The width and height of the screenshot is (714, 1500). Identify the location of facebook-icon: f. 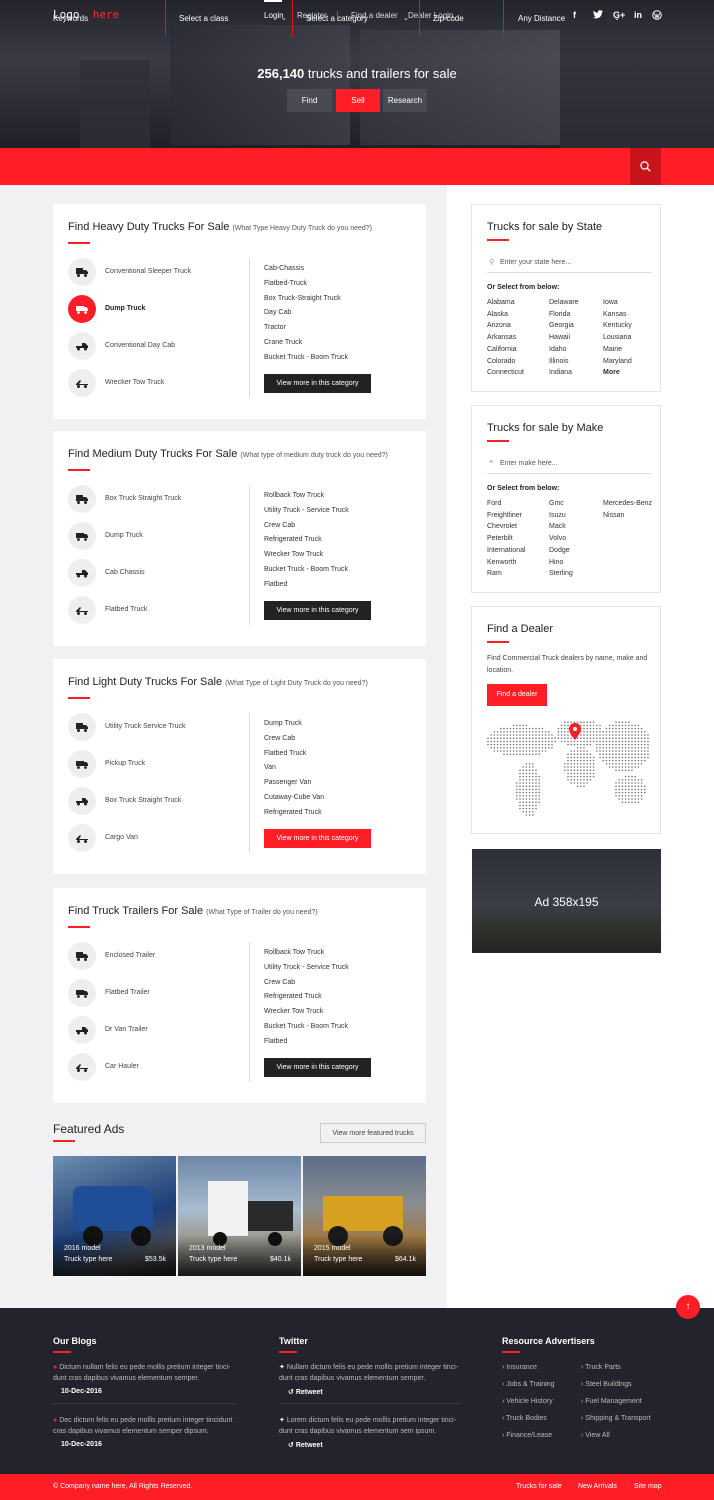
(574, 15).